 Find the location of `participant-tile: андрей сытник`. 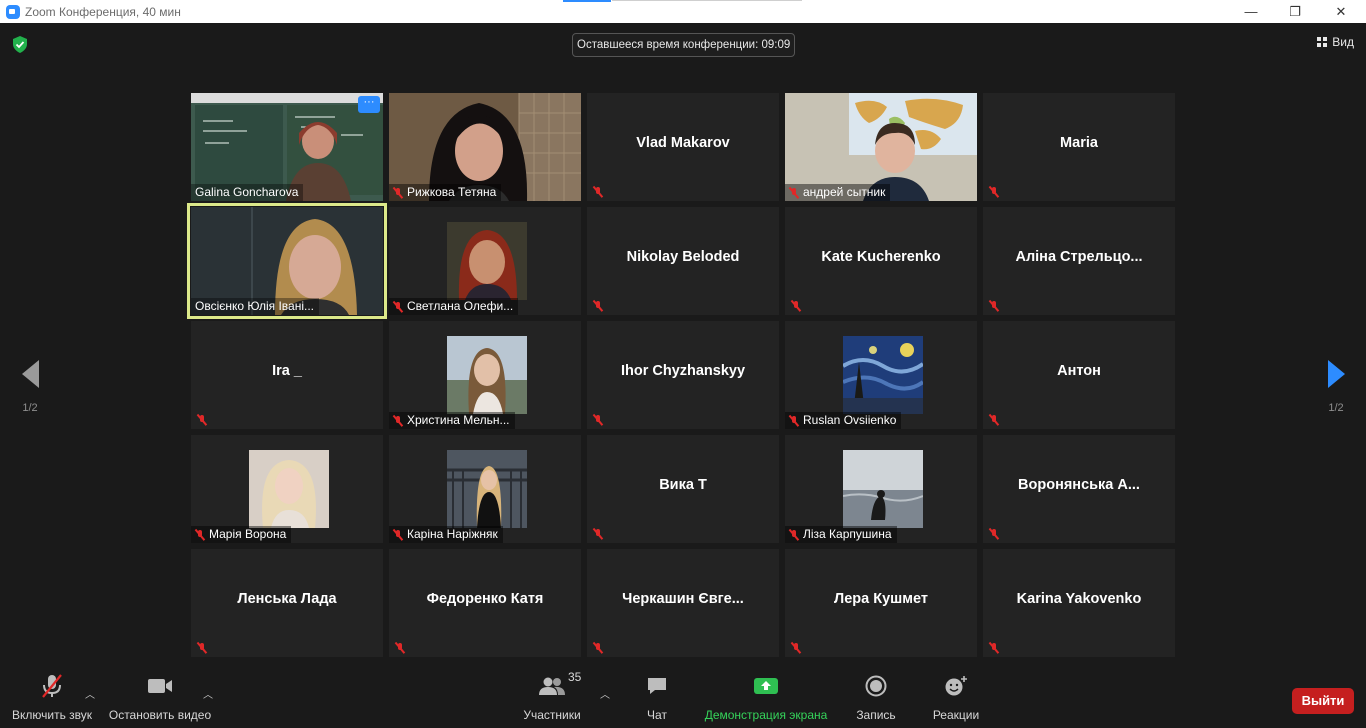

participant-tile: андрей сытник is located at coordinates (881, 147).